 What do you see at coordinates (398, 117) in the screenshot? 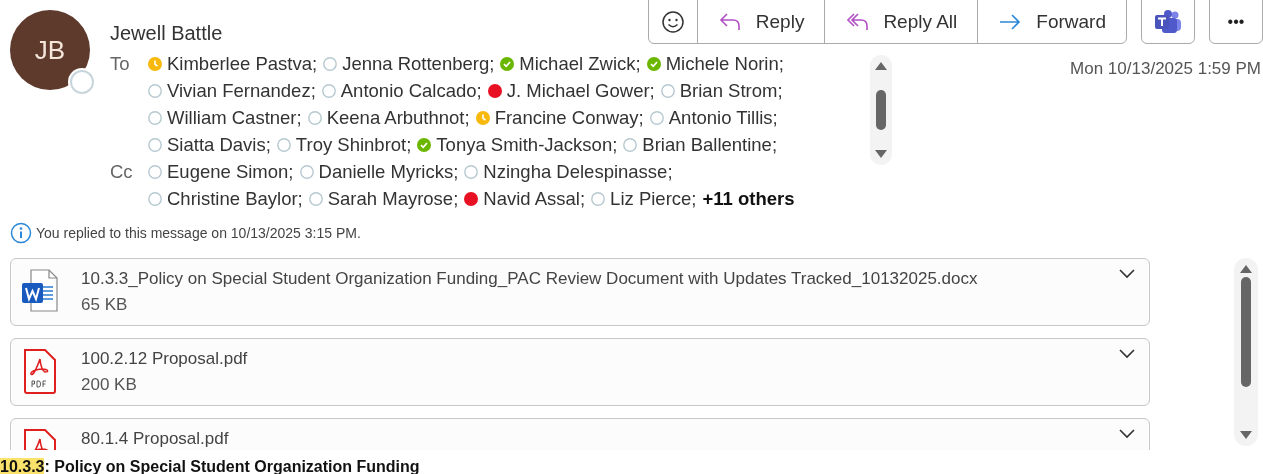
I see `recipient-name: Keena Arbuthnot;` at bounding box center [398, 117].